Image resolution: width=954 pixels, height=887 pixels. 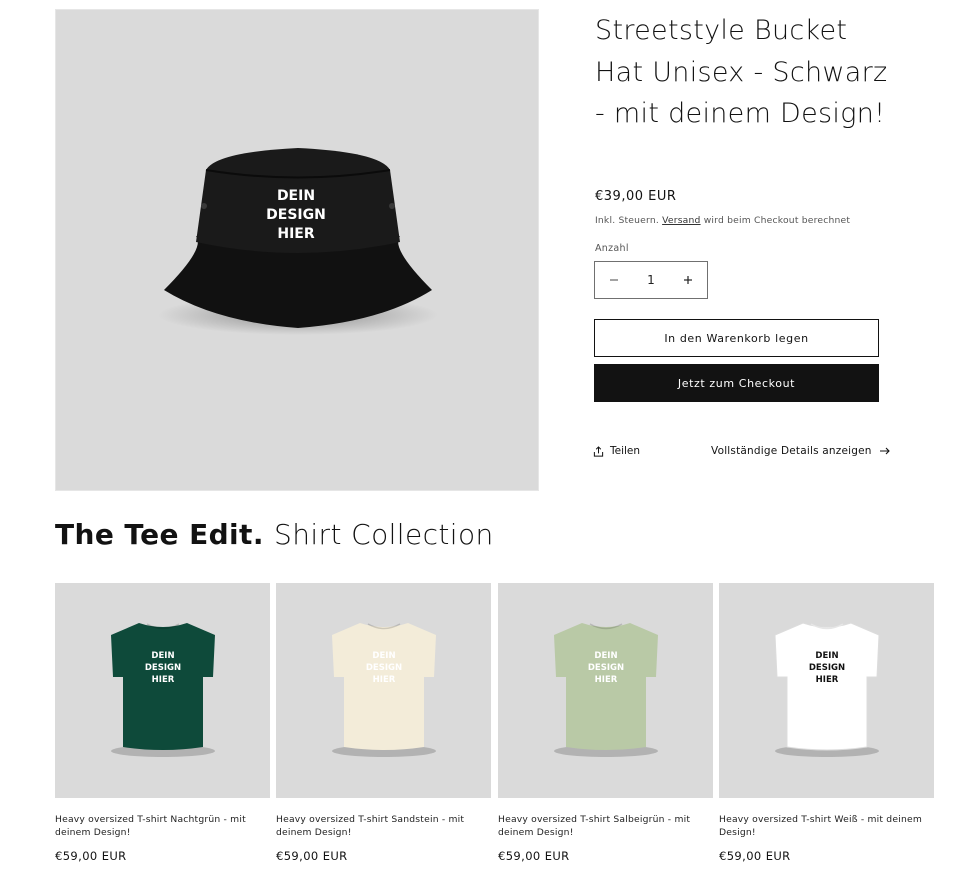 I want to click on plus-icon, so click(x=687, y=280).